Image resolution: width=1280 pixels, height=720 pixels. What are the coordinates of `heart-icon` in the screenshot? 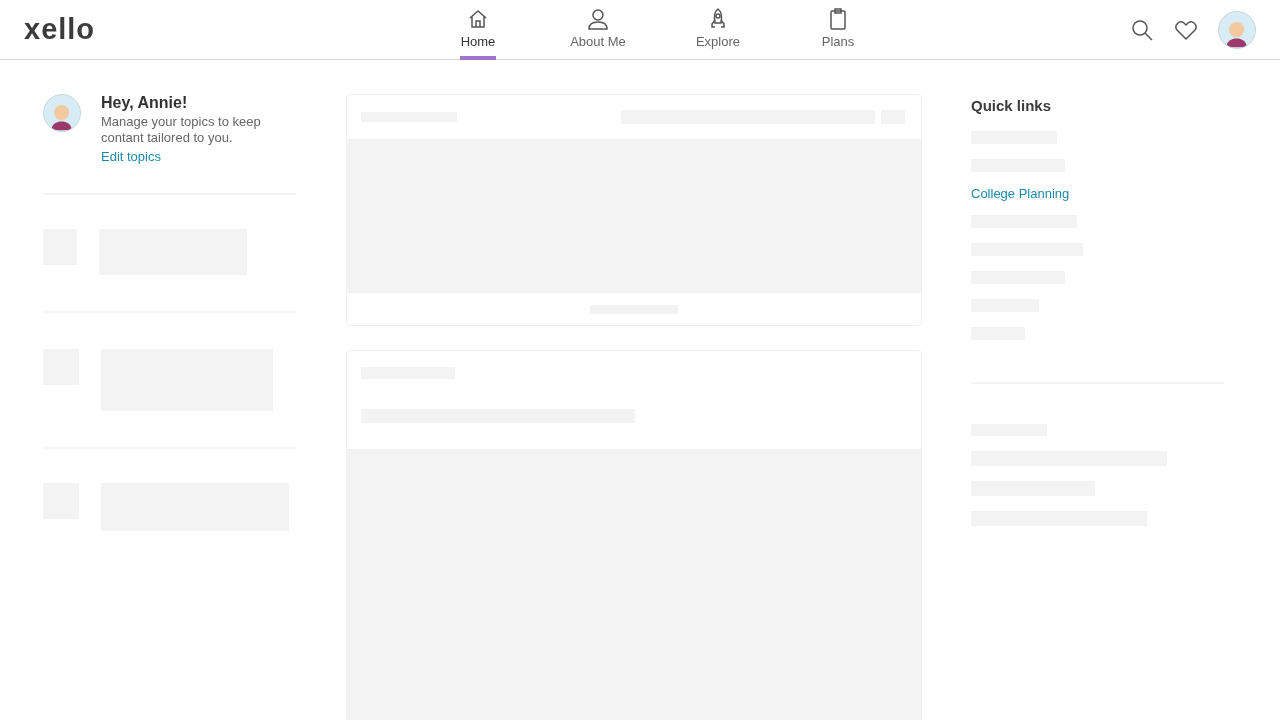 It's located at (1186, 29).